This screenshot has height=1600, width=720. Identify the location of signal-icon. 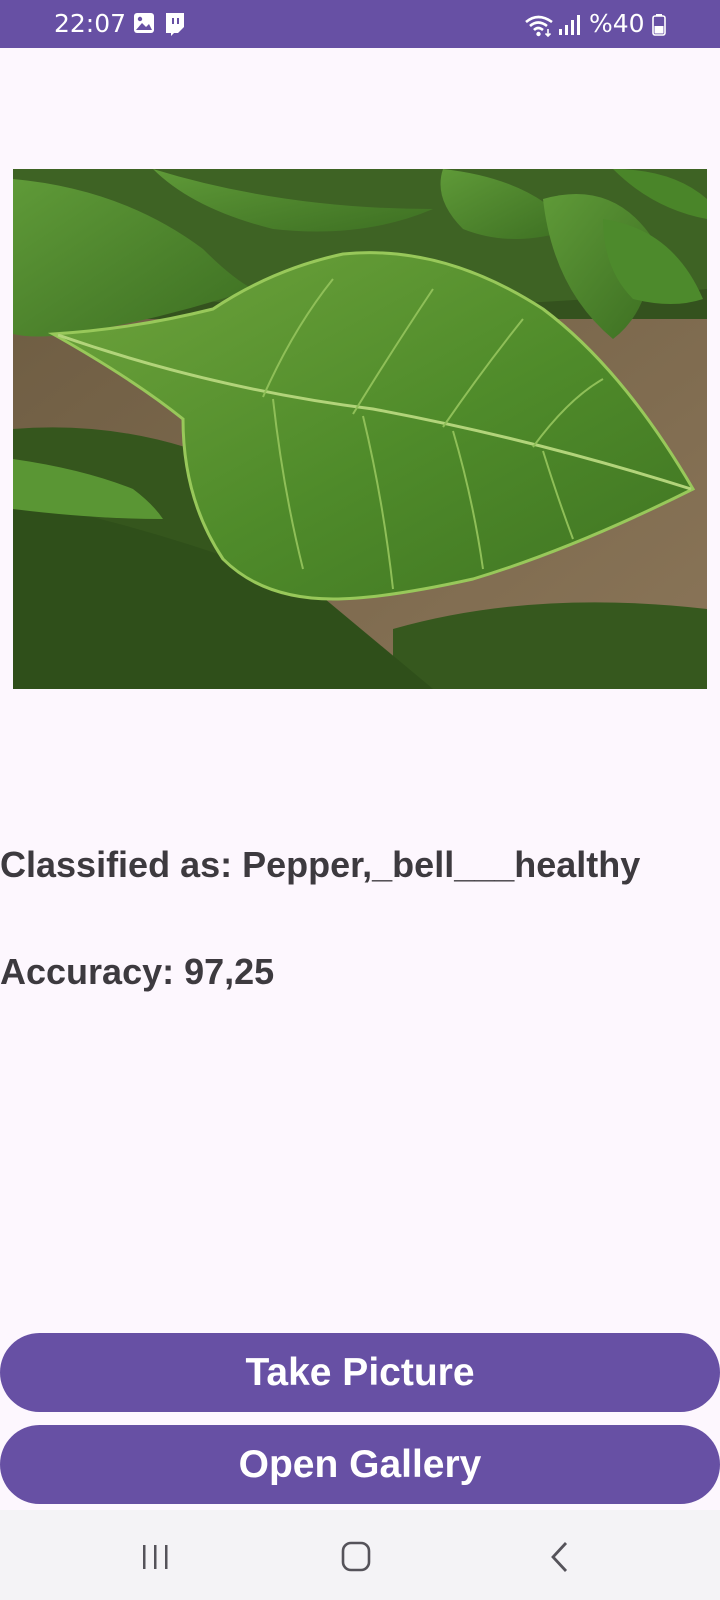
(570, 27).